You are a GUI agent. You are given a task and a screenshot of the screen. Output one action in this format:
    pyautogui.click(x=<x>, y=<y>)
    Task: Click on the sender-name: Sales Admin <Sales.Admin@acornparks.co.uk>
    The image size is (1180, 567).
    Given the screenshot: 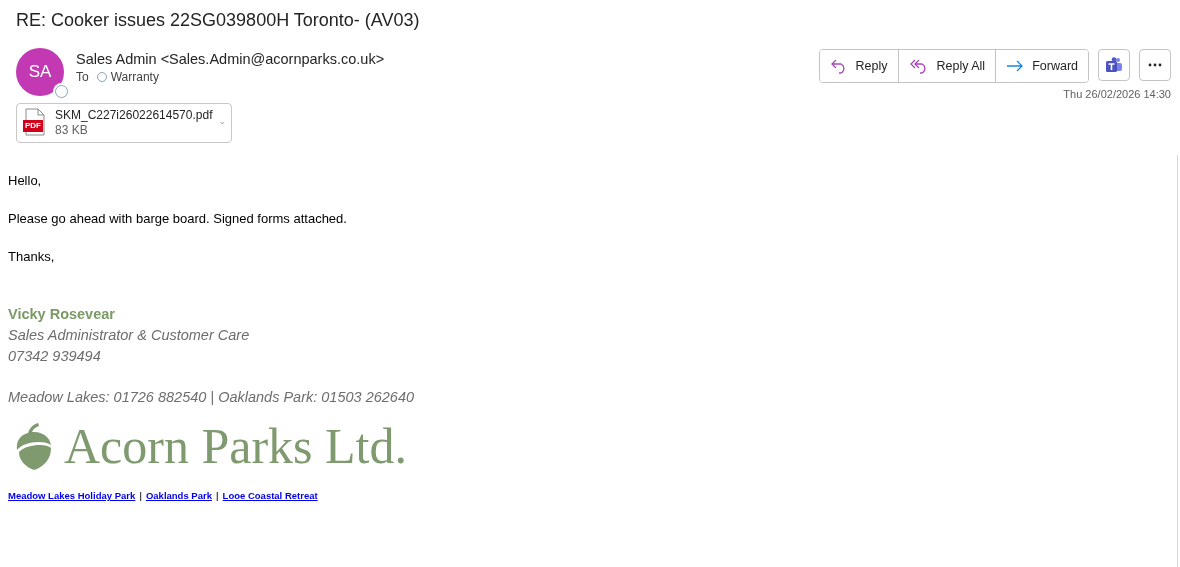 What is the action you would take?
    pyautogui.click(x=230, y=59)
    